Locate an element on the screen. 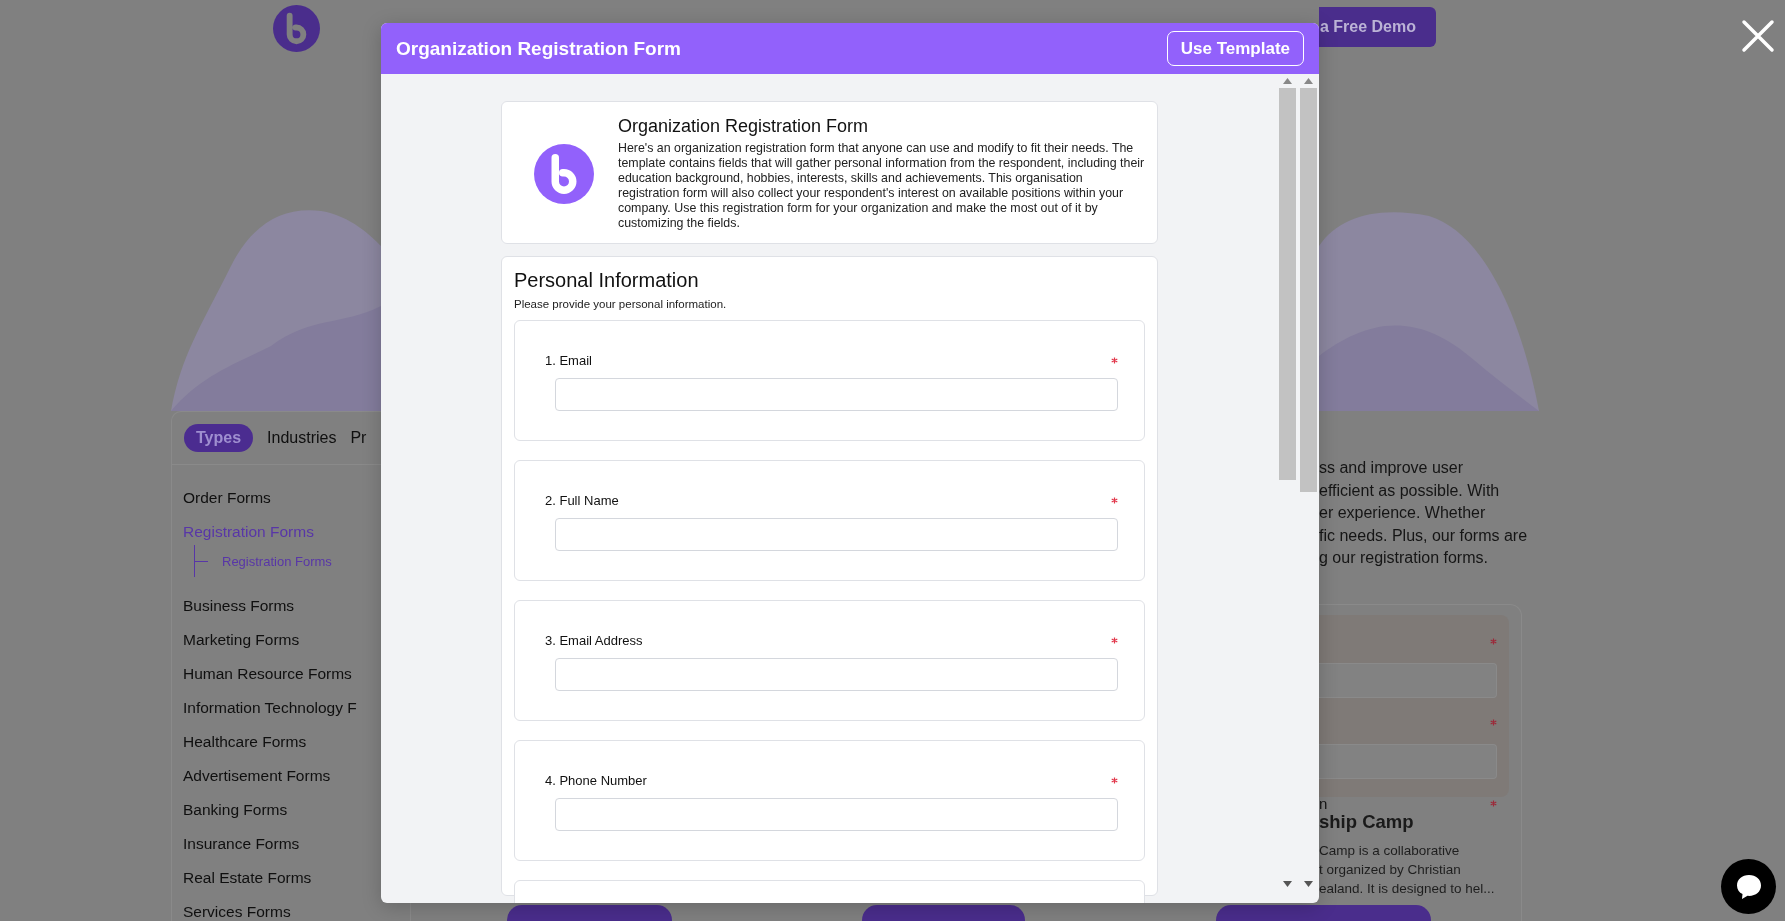 The width and height of the screenshot is (1785, 921). template-title: ship Camp is located at coordinates (1367, 821).